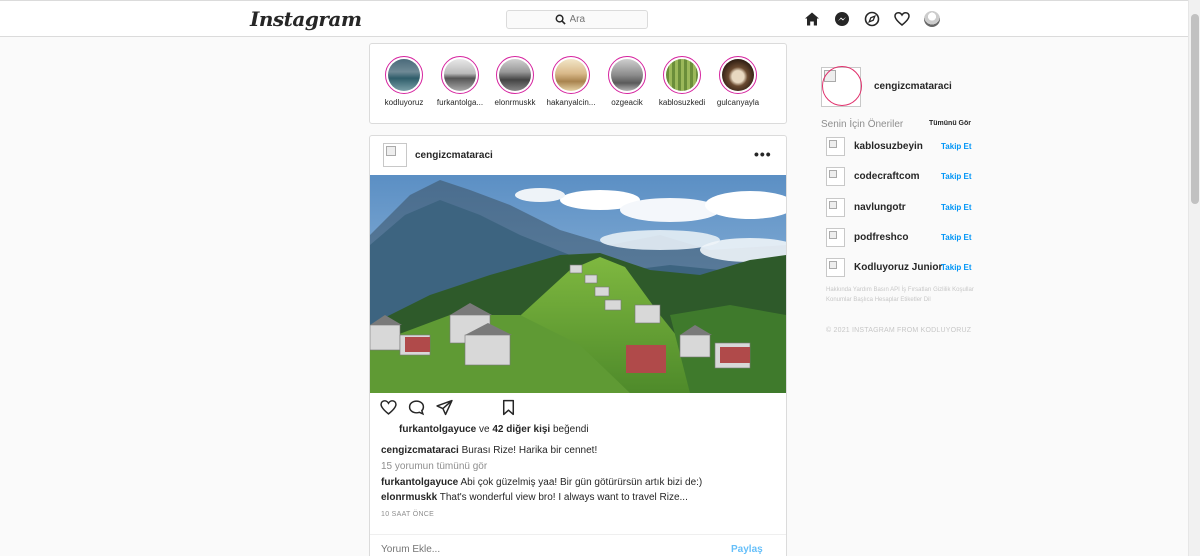 The height and width of the screenshot is (556, 1200). I want to click on share-icon, so click(444, 407).